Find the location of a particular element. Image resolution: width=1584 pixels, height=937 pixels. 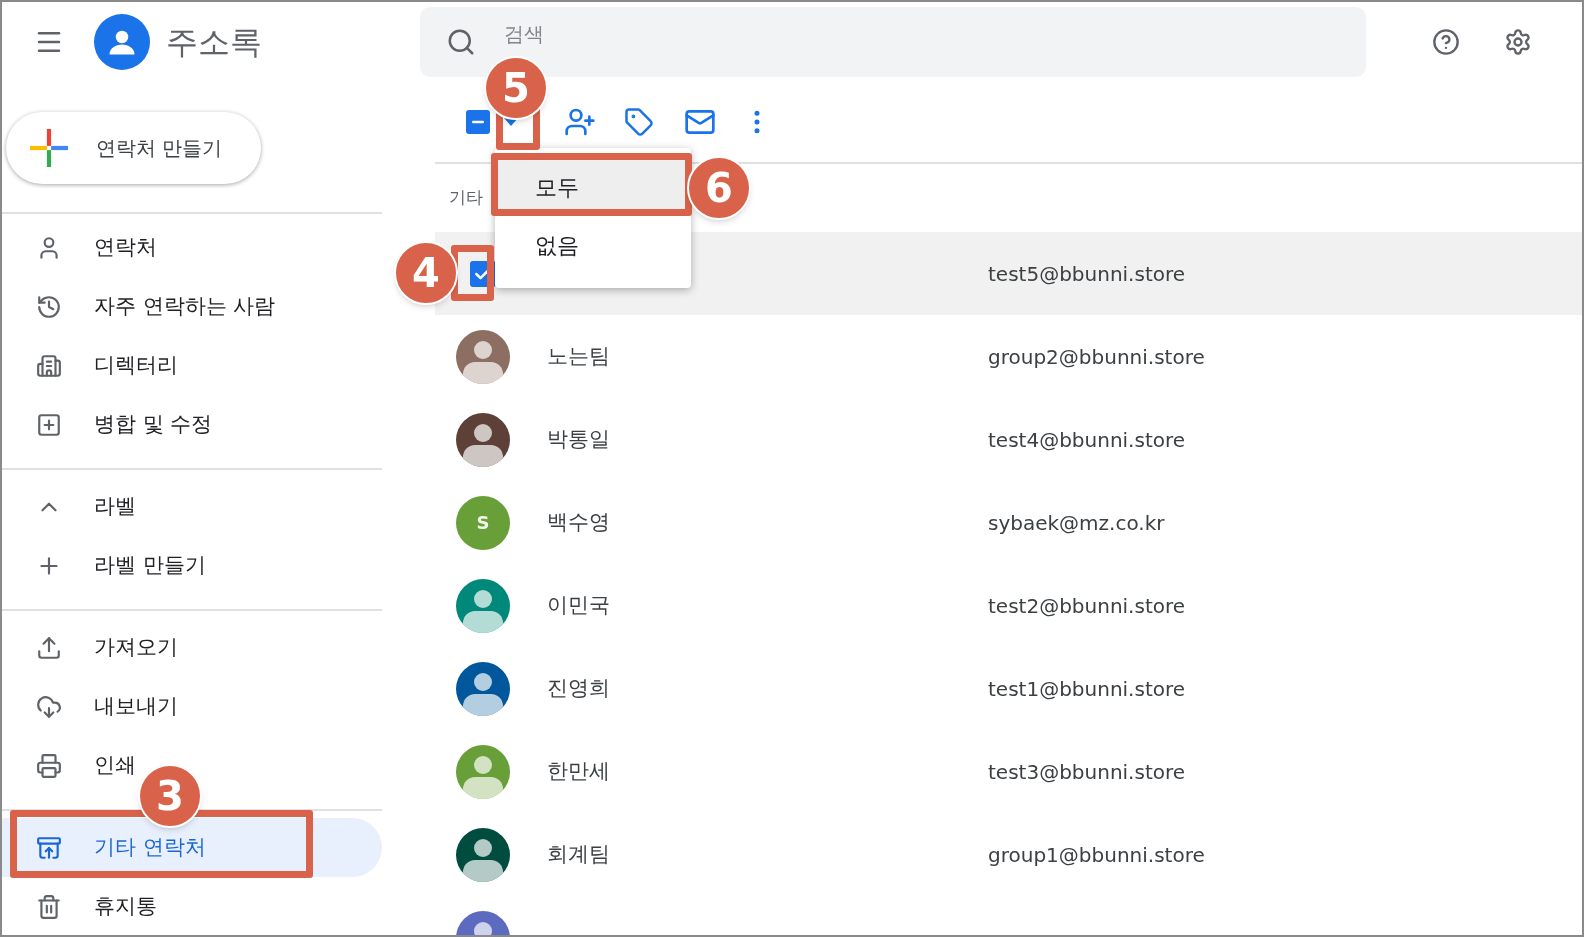

contact-row: 진영희 test1@bbunni.store is located at coordinates (1008, 688).